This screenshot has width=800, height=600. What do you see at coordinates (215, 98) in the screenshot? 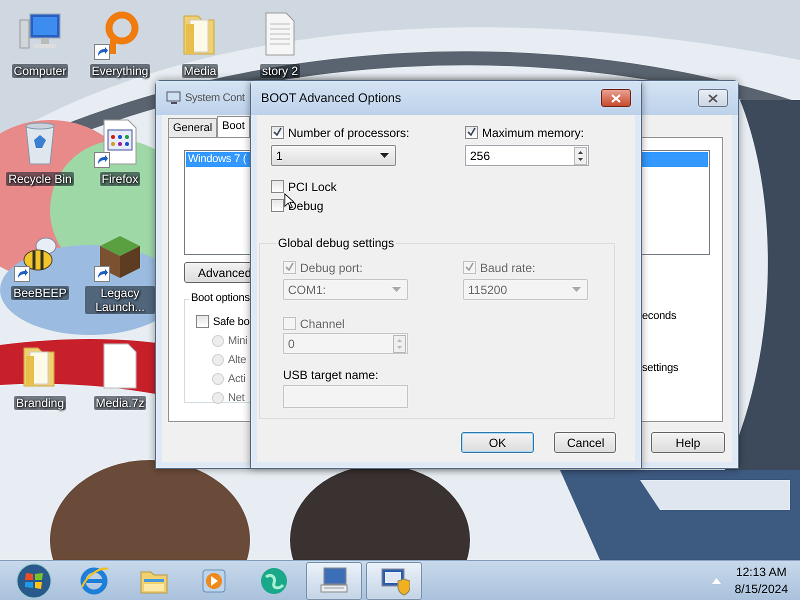
I see `window-title: System Cont` at bounding box center [215, 98].